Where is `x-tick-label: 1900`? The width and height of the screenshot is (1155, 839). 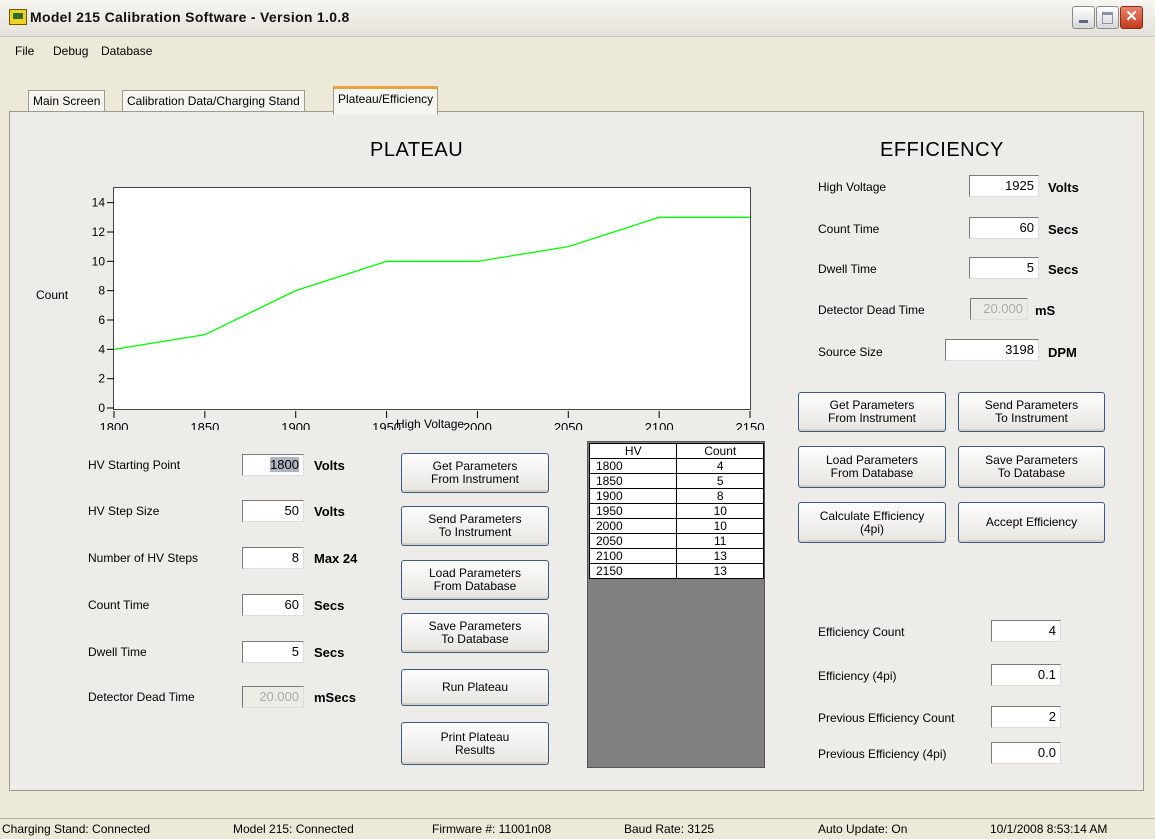 x-tick-label: 1900 is located at coordinates (295, 425).